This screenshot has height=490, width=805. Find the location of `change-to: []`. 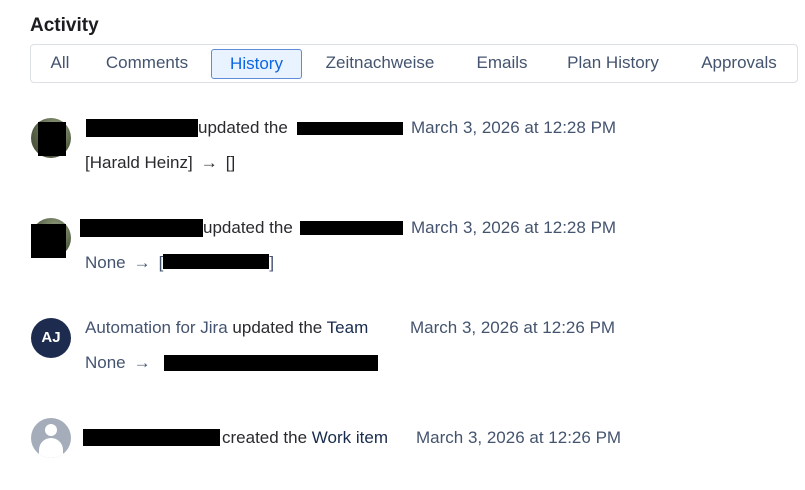

change-to: [] is located at coordinates (230, 162).